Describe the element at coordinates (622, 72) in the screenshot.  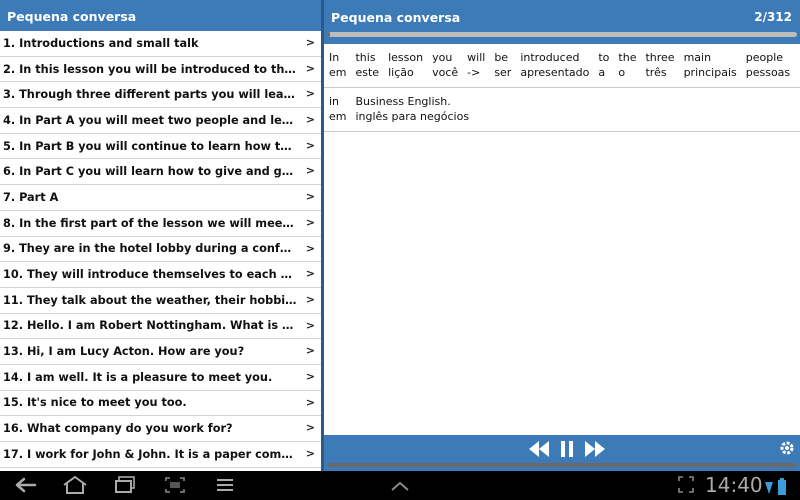
I see `word-translation: o` at that location.